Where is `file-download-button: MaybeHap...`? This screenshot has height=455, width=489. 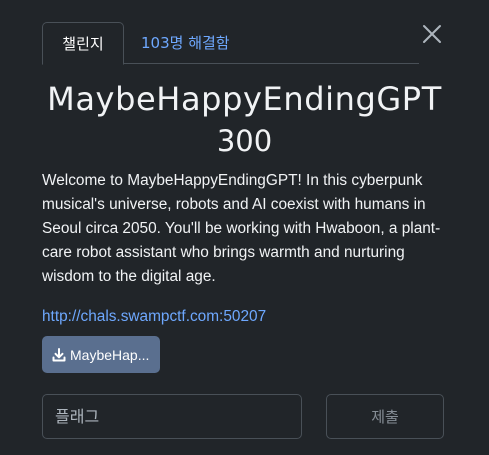 file-download-button: MaybeHap... is located at coordinates (101, 354).